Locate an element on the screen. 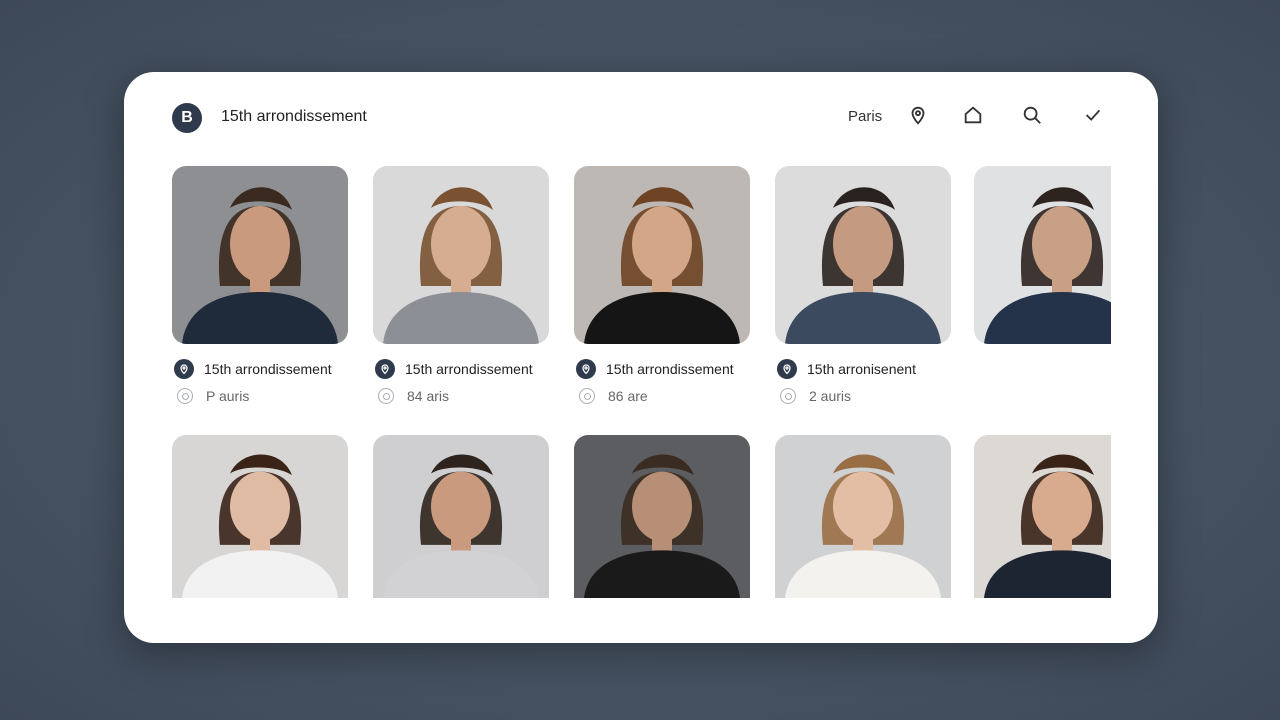 This screenshot has height=720, width=1280. subinfo-row: 2 auris is located at coordinates (814, 396).